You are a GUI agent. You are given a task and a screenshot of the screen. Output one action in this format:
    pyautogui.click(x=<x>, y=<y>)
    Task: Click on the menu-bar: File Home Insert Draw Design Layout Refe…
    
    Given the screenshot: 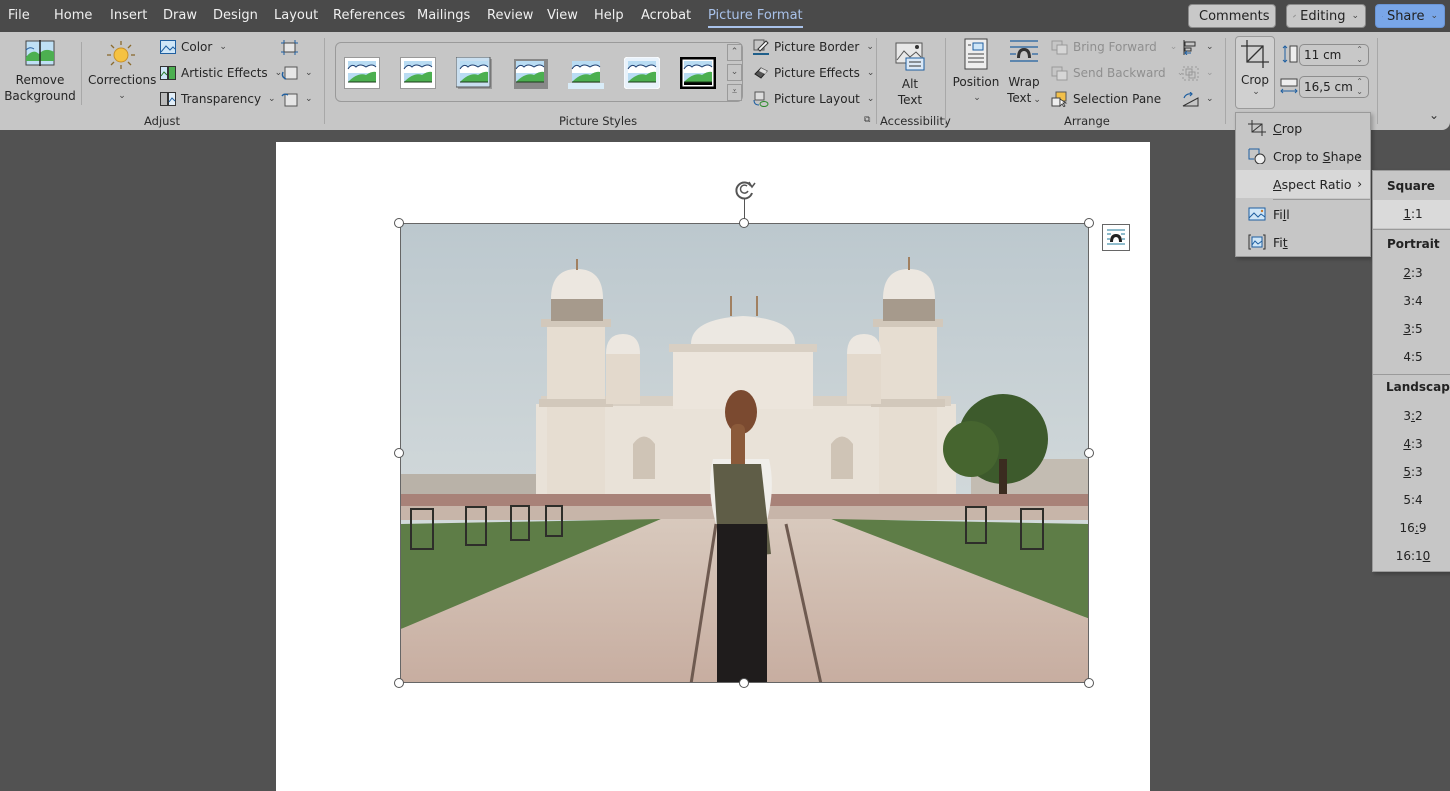 What is the action you would take?
    pyautogui.click(x=725, y=16)
    